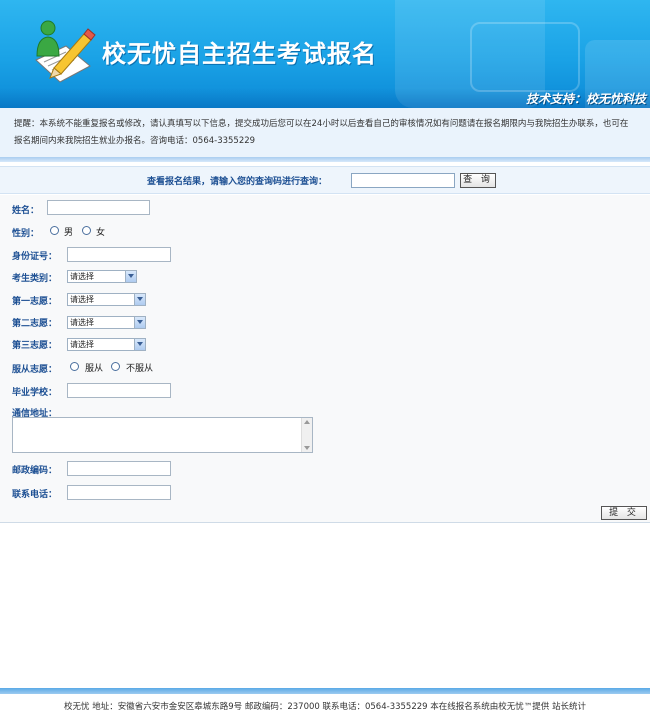 The height and width of the screenshot is (724, 650). Describe the element at coordinates (140, 369) in the screenshot. I see `obey-no-label: 不服从` at that location.